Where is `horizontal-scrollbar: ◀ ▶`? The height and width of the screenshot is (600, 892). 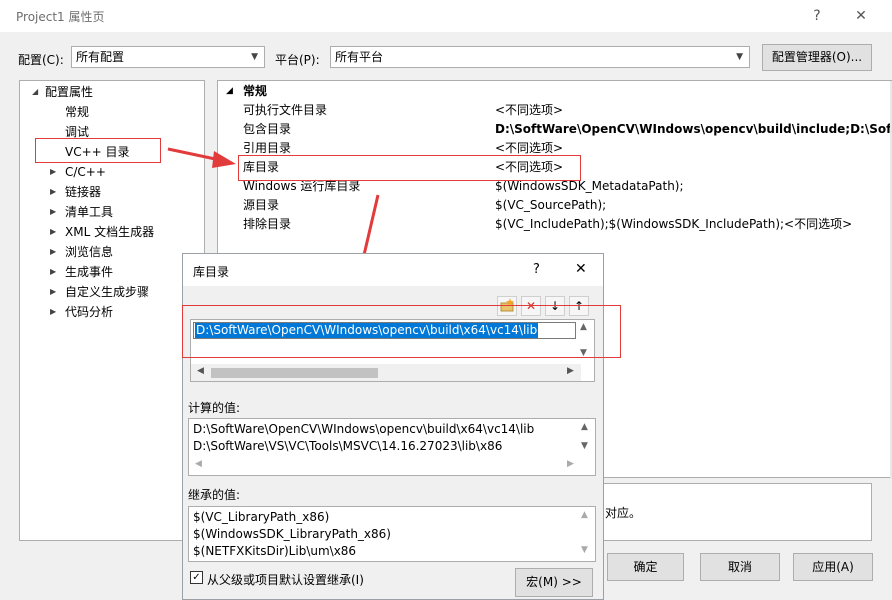 horizontal-scrollbar: ◀ ▶ is located at coordinates (386, 372).